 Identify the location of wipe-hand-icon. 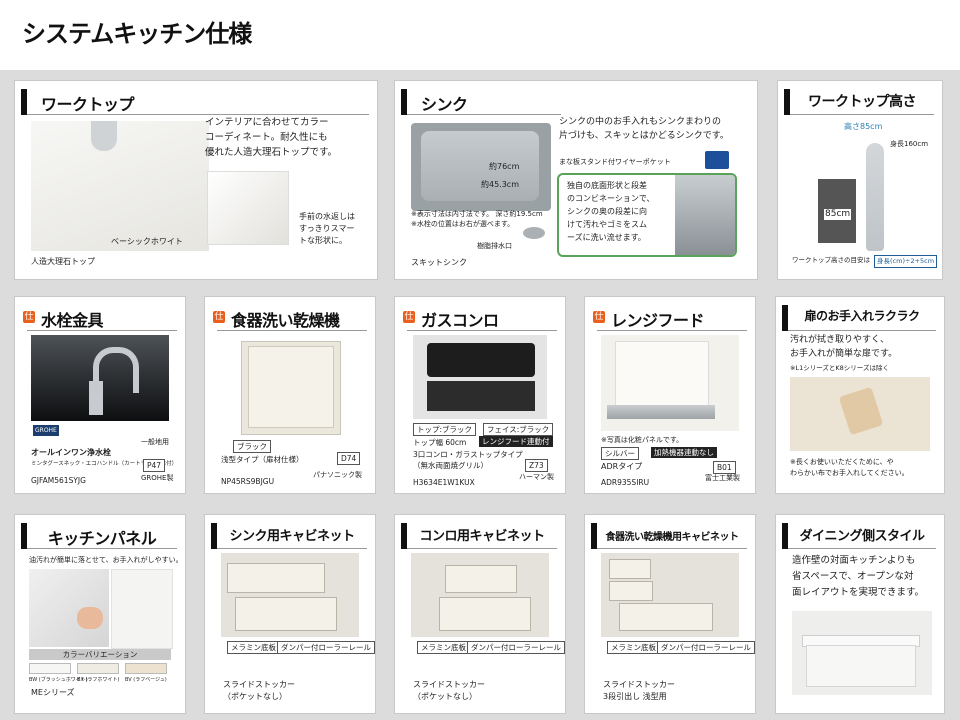
(90, 618).